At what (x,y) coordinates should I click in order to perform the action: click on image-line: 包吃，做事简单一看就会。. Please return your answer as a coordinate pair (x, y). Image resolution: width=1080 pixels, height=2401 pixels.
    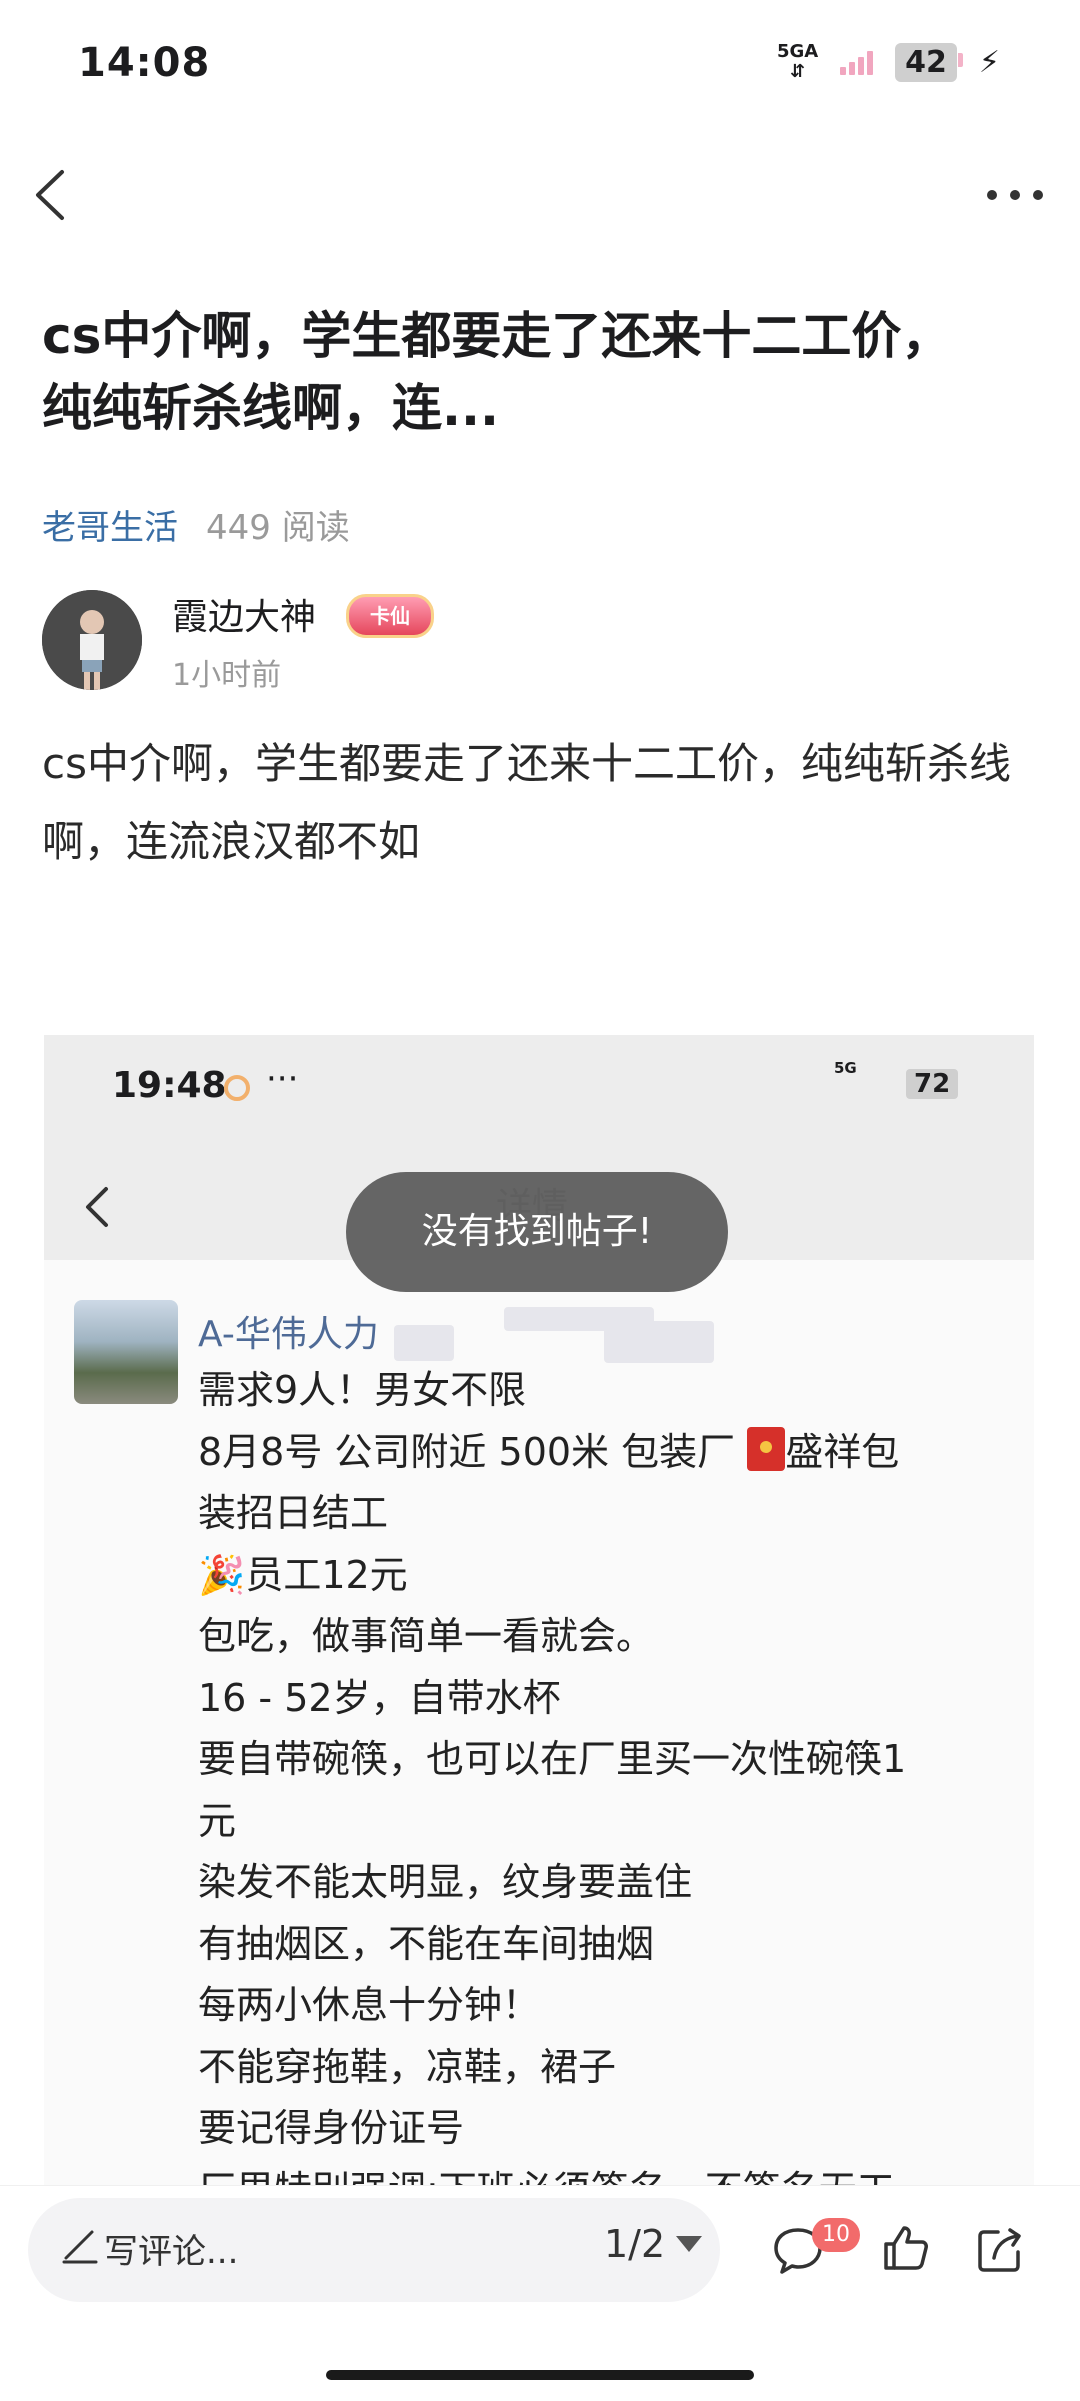
    Looking at the image, I should click on (426, 1636).